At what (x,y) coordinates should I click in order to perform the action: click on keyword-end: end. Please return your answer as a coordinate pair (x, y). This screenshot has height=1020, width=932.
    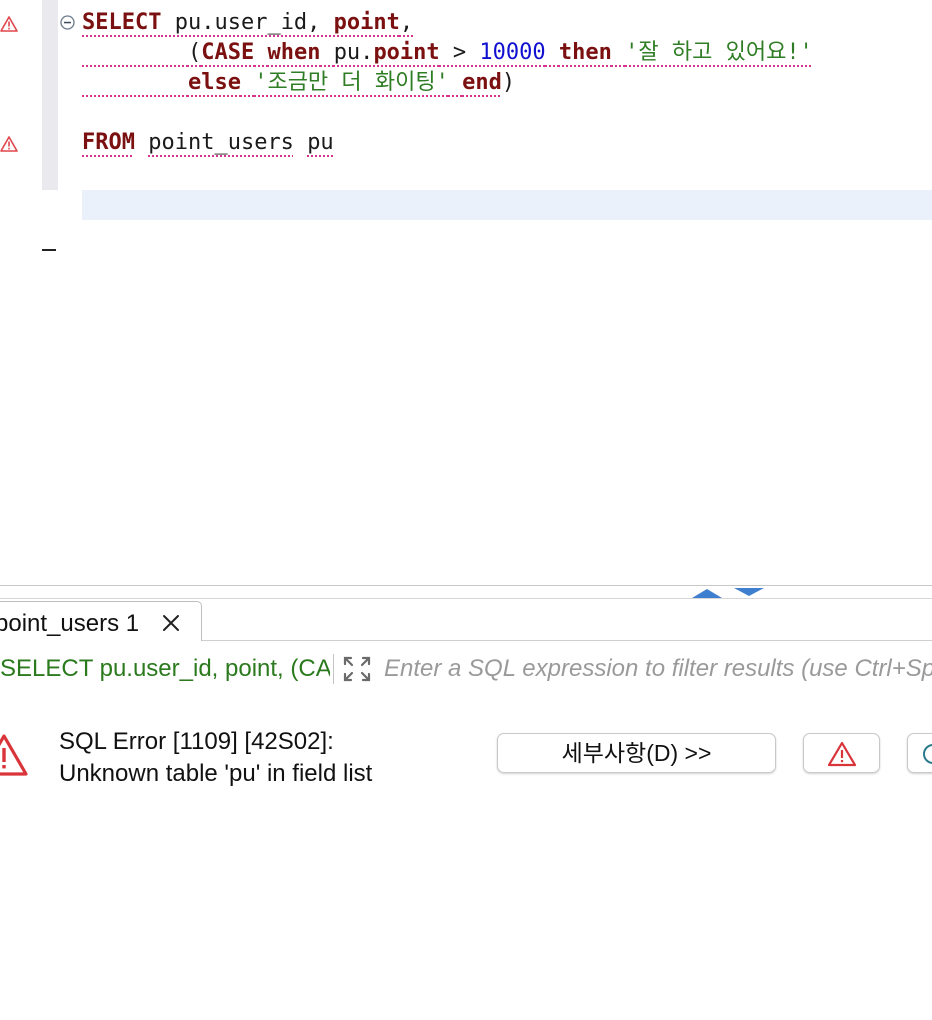
    Looking at the image, I should click on (482, 82).